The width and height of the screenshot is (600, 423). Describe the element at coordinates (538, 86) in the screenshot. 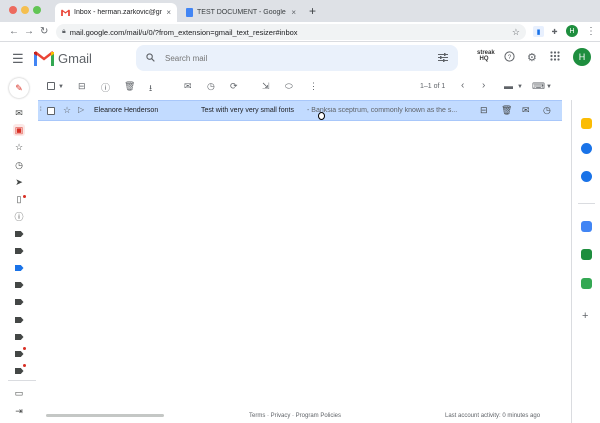

I see `keyboard-input-icon: ⌨` at that location.